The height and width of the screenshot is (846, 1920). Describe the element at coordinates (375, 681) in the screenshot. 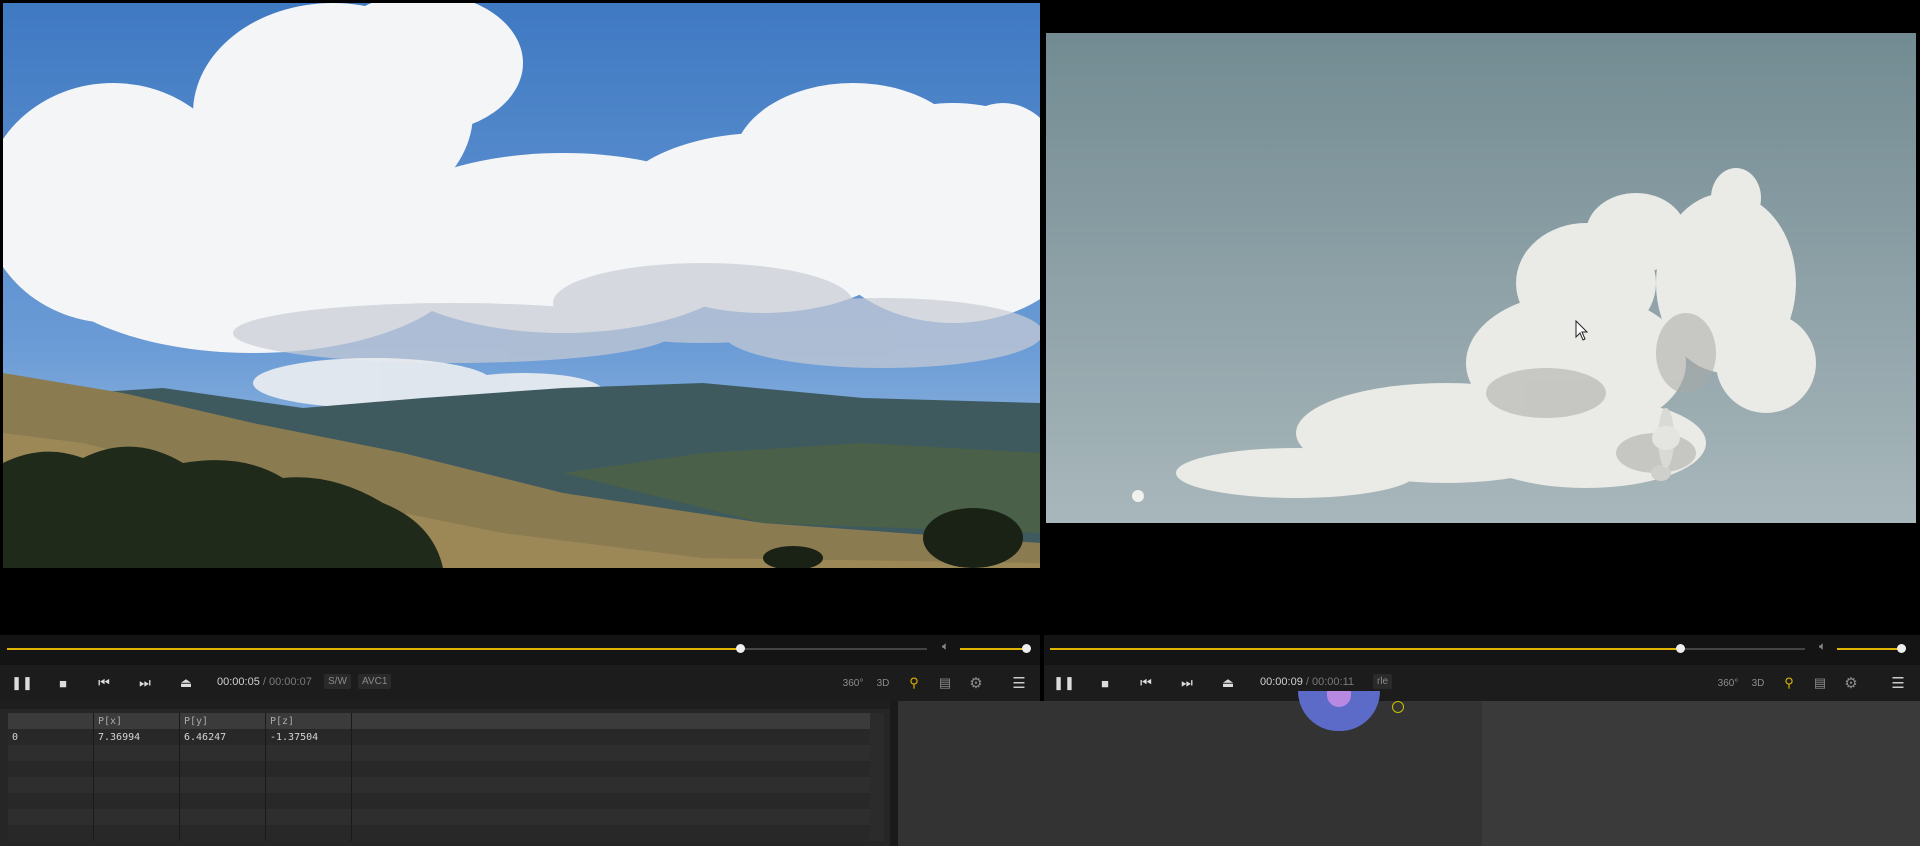

I see `codec-tag: AVC1` at that location.